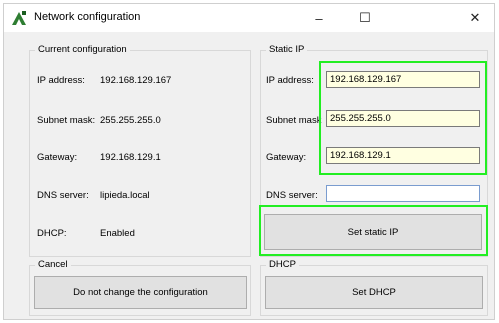 The width and height of the screenshot is (499, 323). Describe the element at coordinates (282, 264) in the screenshot. I see `dhcp-label: DHCP` at that location.